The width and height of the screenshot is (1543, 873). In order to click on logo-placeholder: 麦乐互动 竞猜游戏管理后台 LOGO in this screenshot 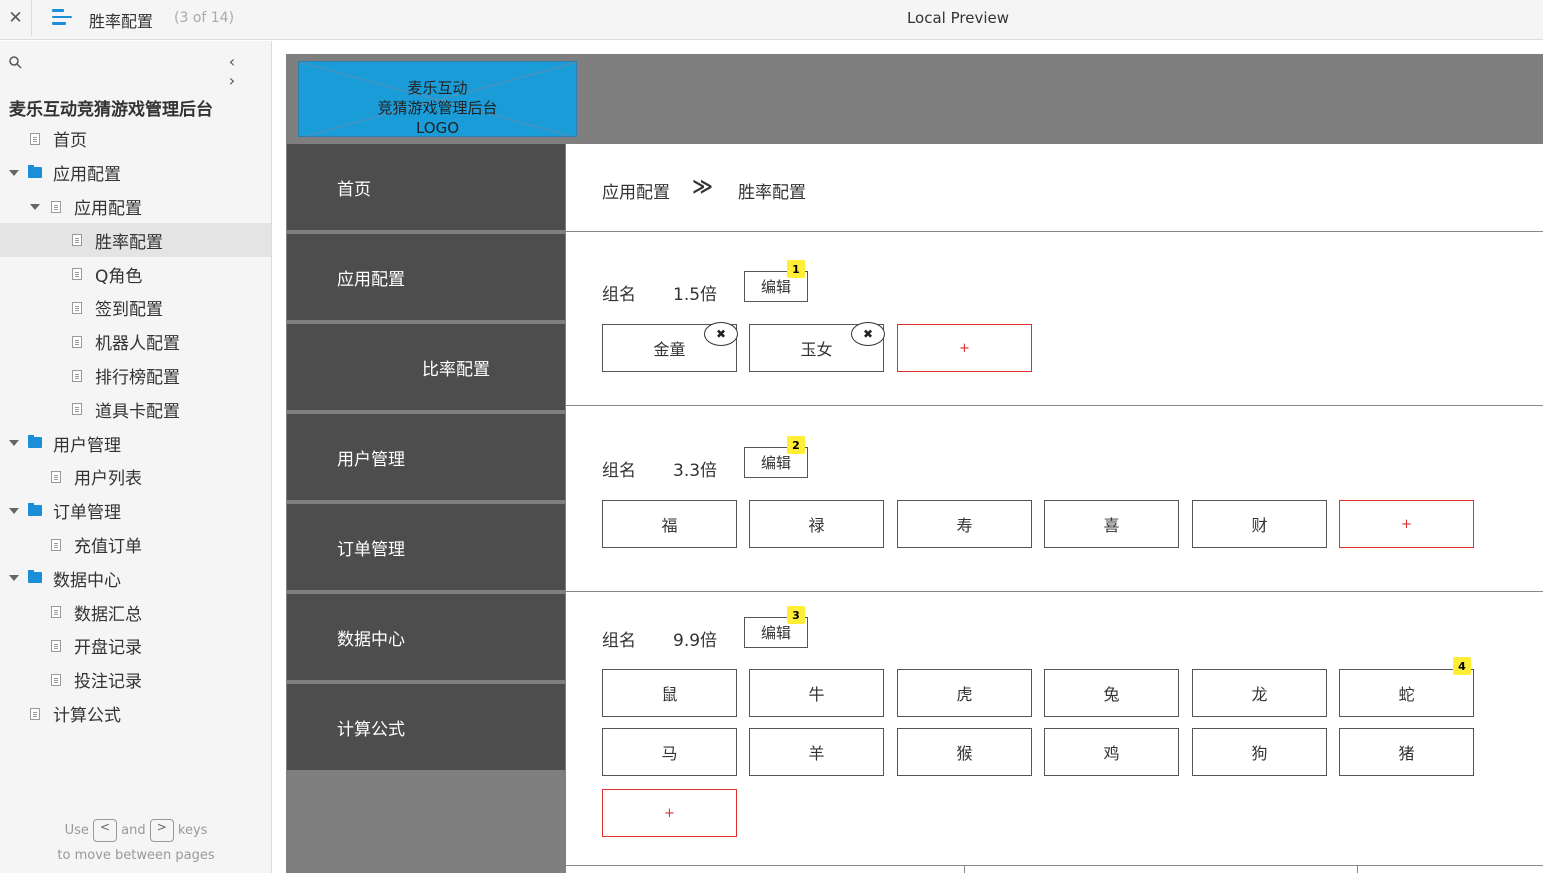, I will do `click(437, 99)`.